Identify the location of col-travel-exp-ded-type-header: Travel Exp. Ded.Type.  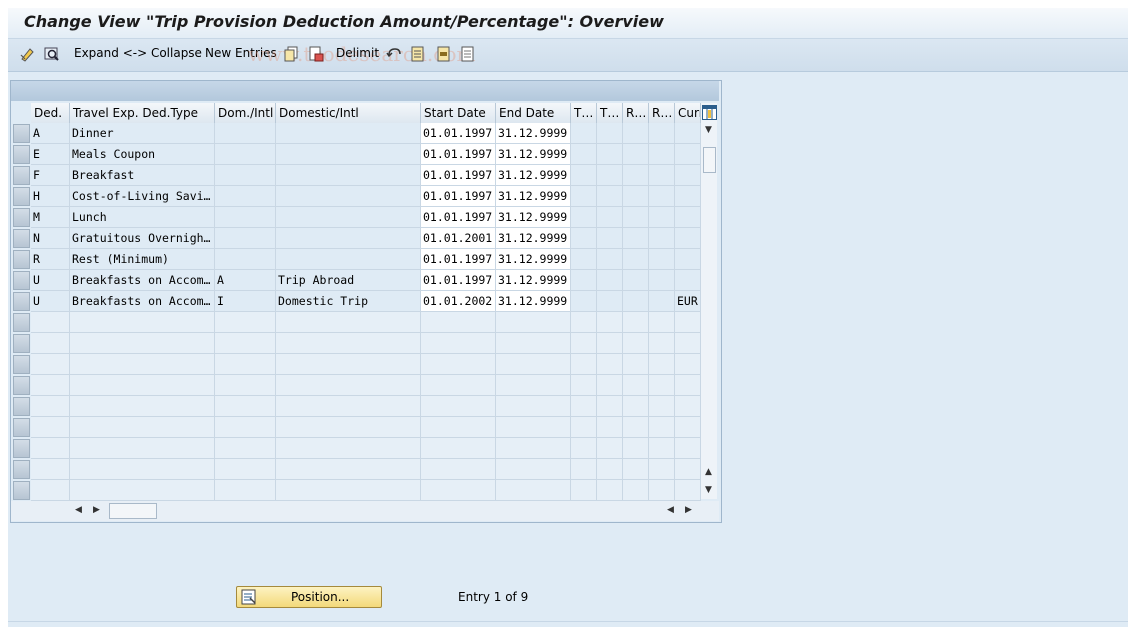
(142, 113).